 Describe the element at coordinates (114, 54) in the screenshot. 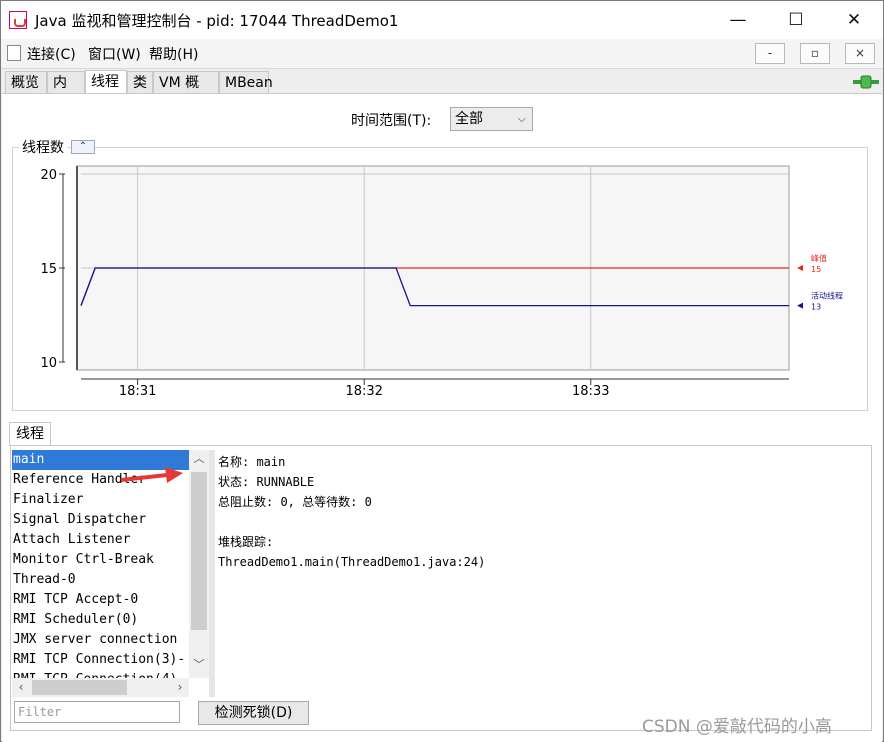

I see `menu-window: 窗口(W)` at that location.